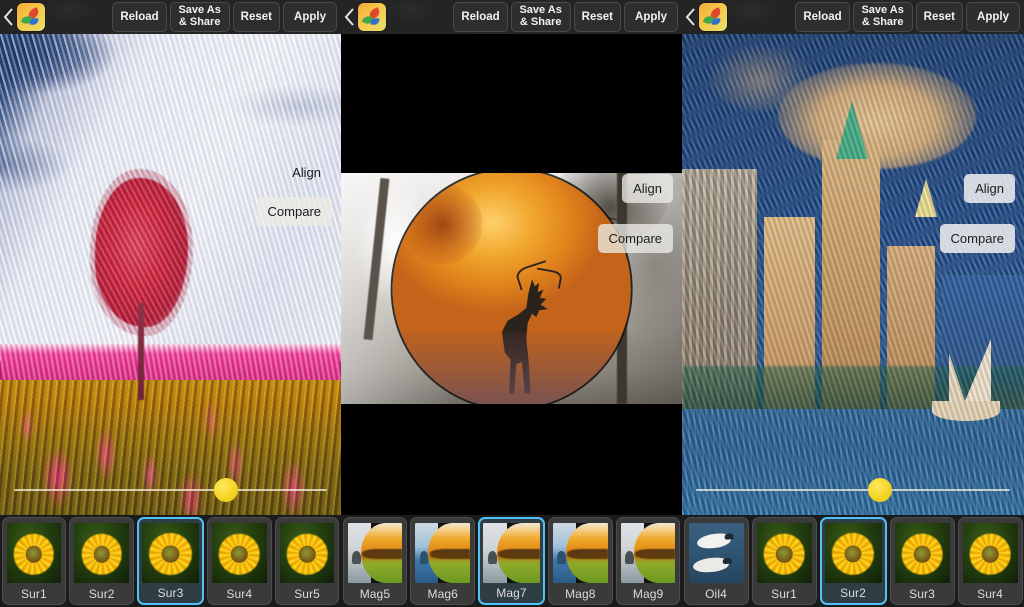  I want to click on filter-thumbnail-strip-panel-3: Oil4 Sur1 Sur2 Sur3 Sur4, so click(853, 561).